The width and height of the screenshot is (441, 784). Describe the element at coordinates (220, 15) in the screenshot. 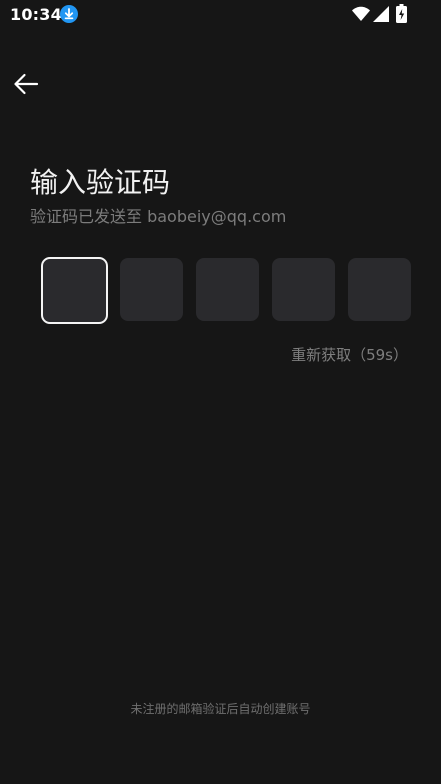

I see `status-bar: 10:34` at that location.